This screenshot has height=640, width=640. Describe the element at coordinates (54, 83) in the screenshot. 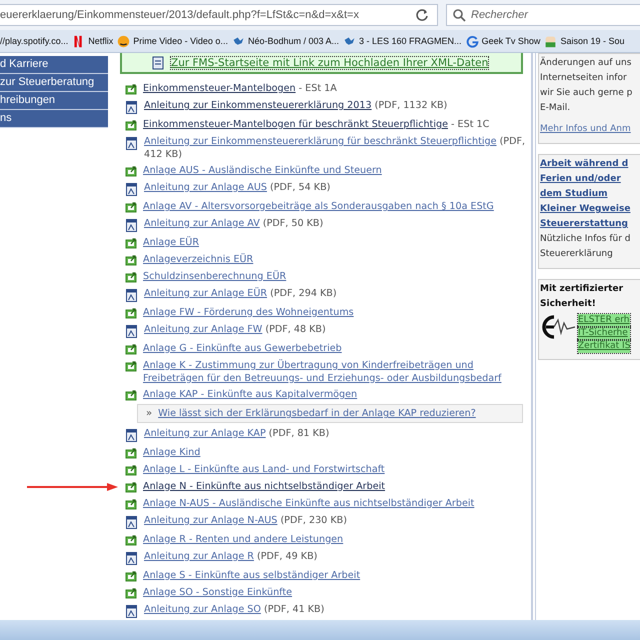

I see `sidebar-item: zur Steuerberatung` at that location.